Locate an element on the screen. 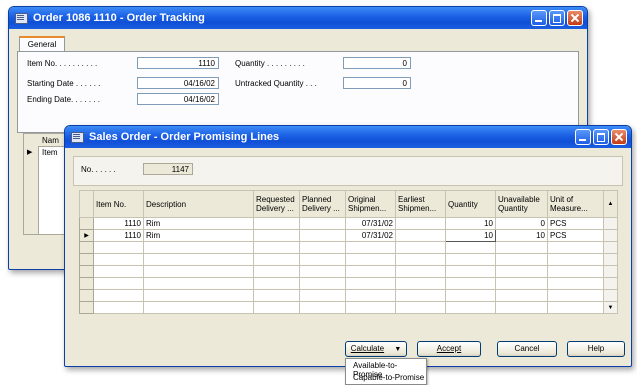  order-promising-title: Sales Order - Order Promising Lines is located at coordinates (184, 137).